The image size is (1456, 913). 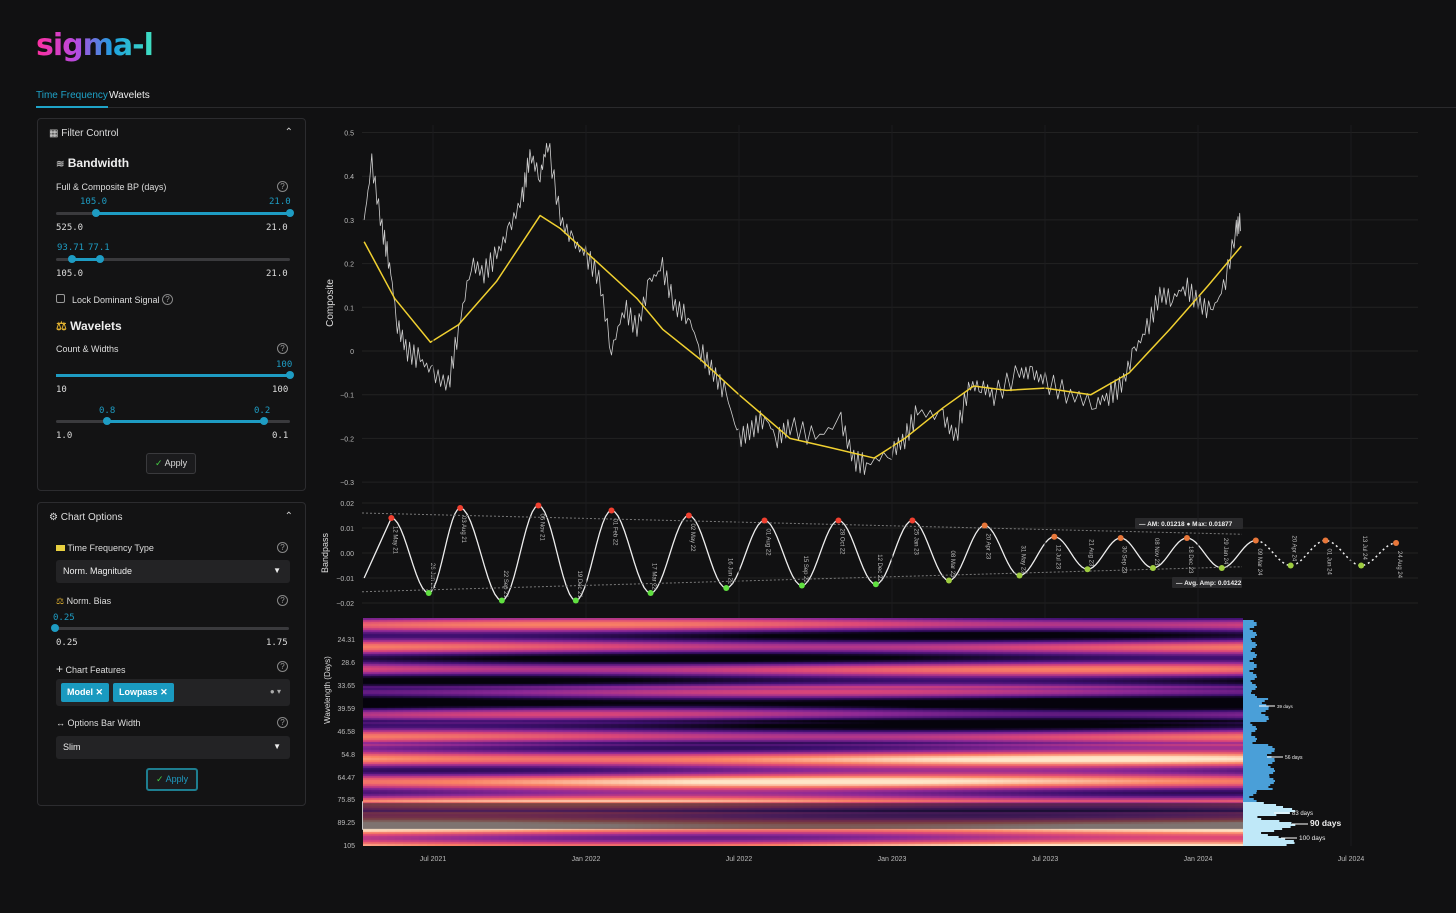 What do you see at coordinates (347, 396) in the screenshot?
I see `y-tick-label: −0.1` at bounding box center [347, 396].